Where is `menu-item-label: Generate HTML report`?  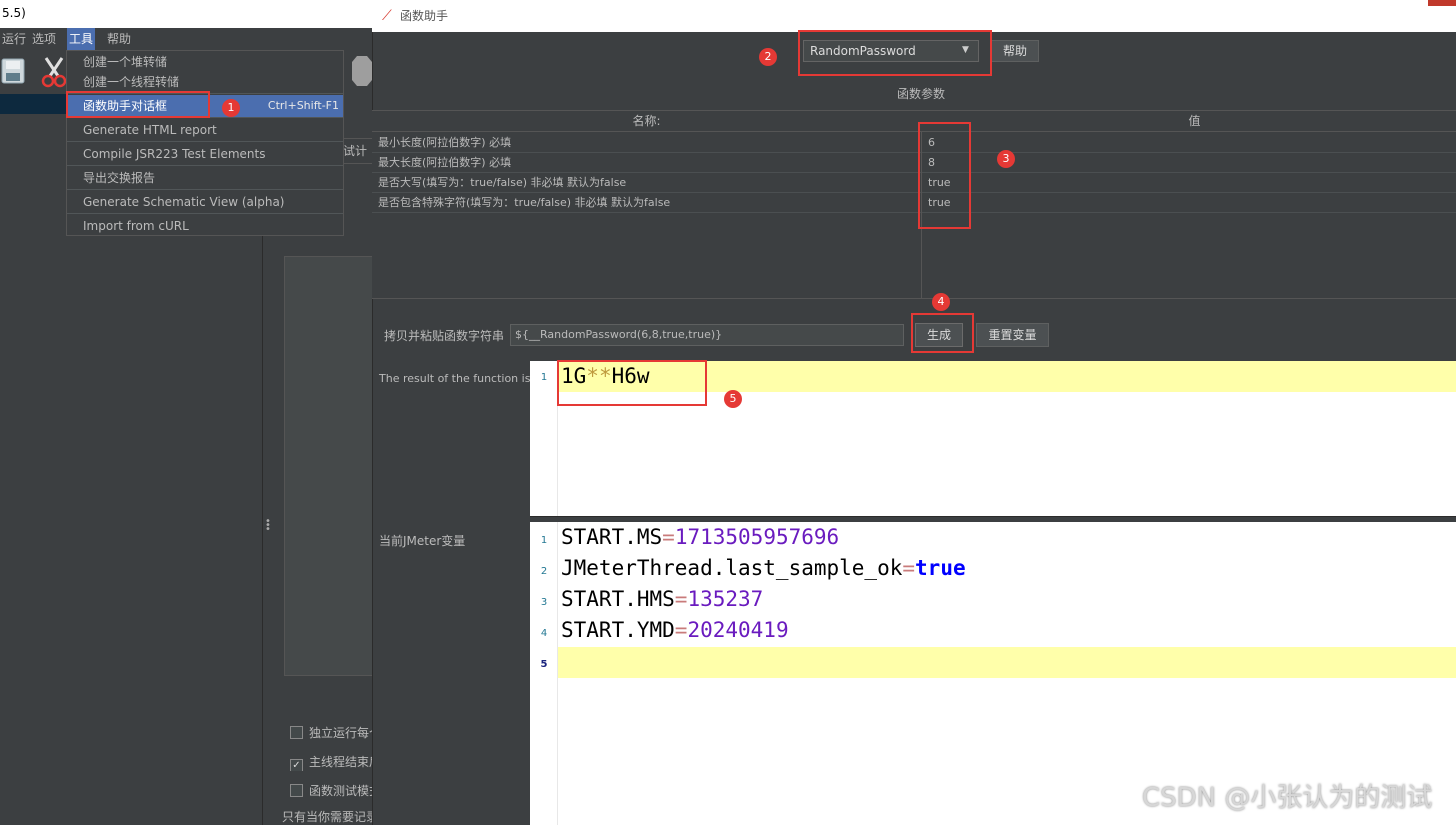
menu-item-label: Generate HTML report is located at coordinates (150, 130).